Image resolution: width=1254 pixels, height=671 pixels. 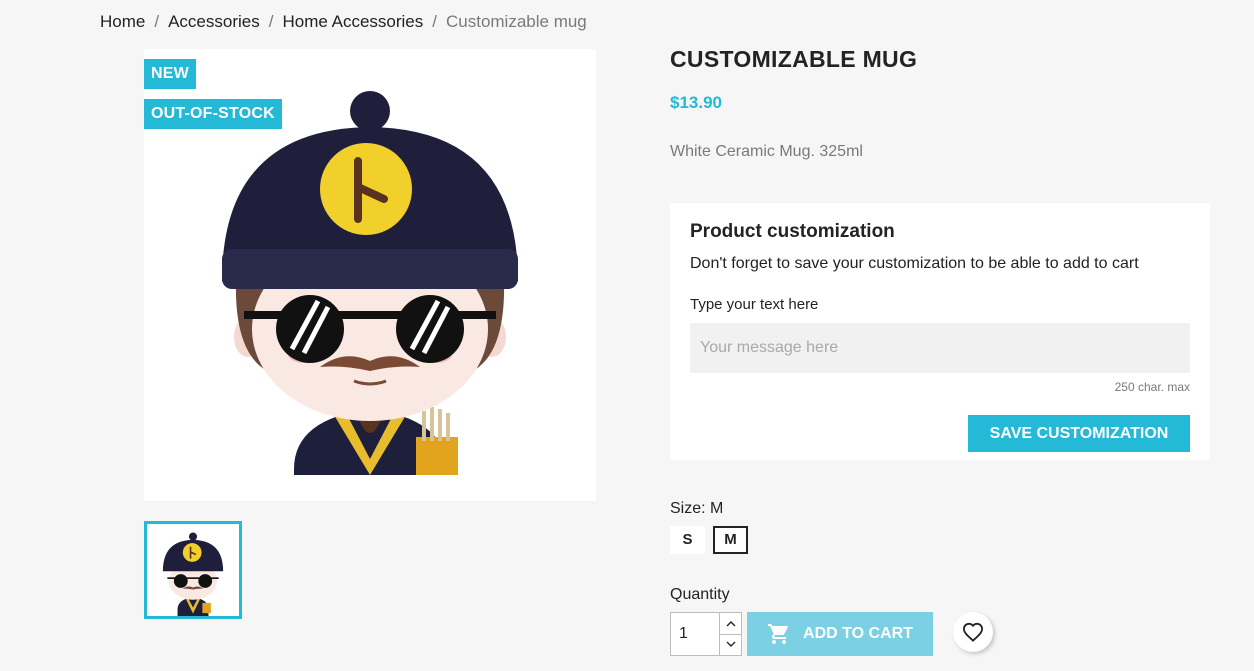 What do you see at coordinates (1152, 387) in the screenshot?
I see `char-limit-note: 250 char. max` at bounding box center [1152, 387].